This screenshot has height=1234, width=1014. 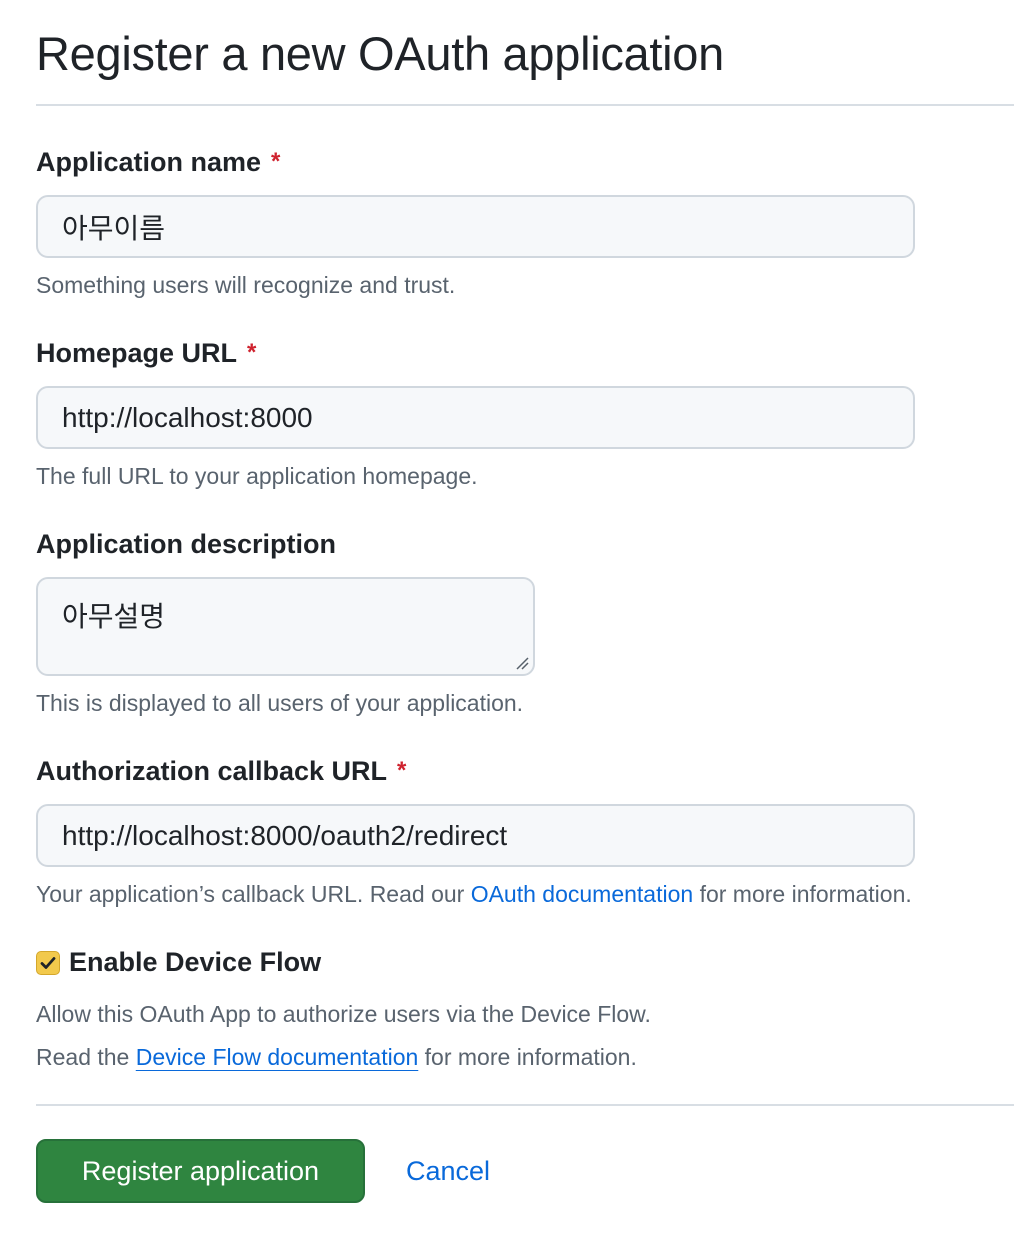 What do you see at coordinates (522, 663) in the screenshot?
I see `resize-handle-icon` at bounding box center [522, 663].